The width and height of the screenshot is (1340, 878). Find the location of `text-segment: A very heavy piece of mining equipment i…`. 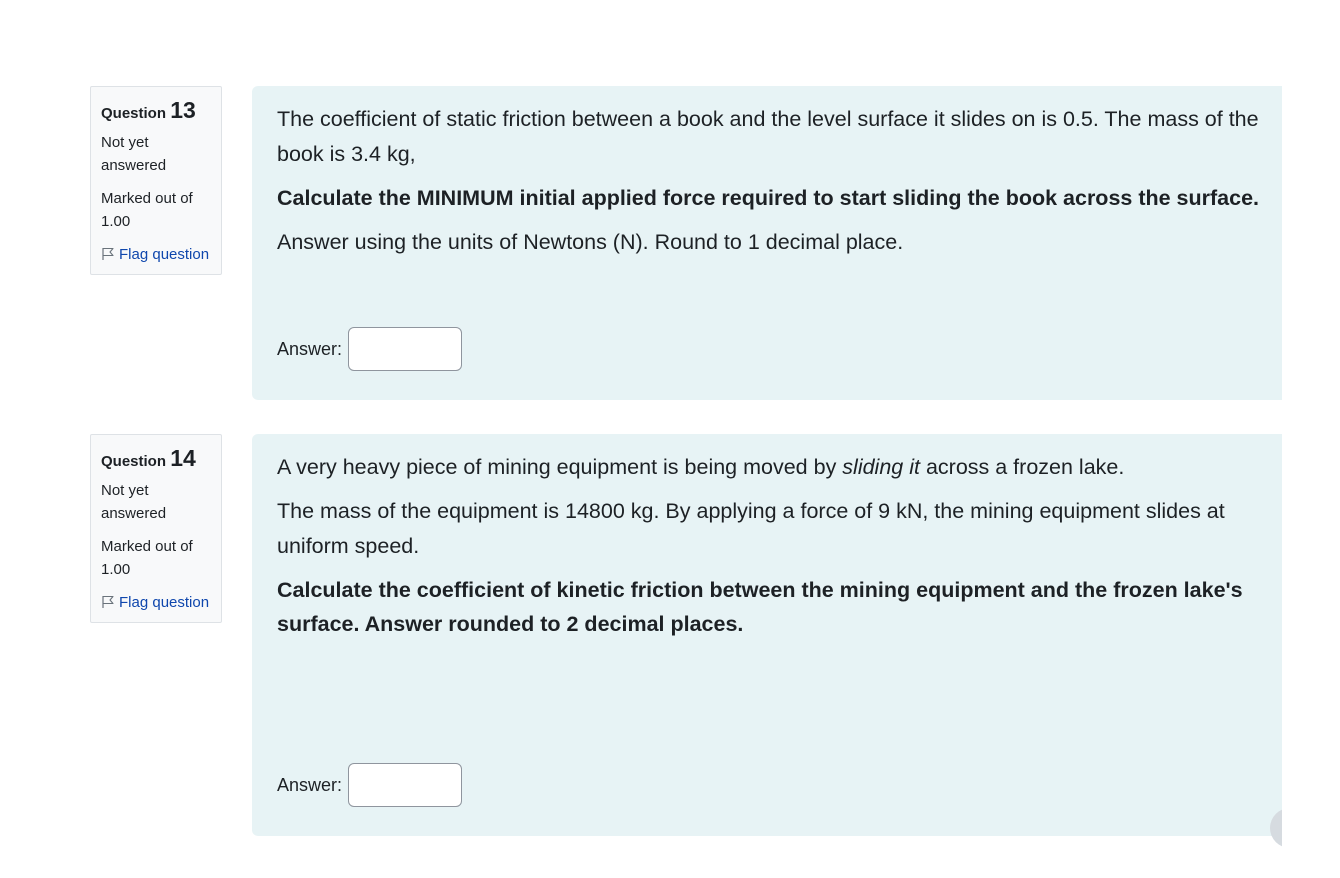

text-segment: A very heavy piece of mining equipment i… is located at coordinates (560, 467).